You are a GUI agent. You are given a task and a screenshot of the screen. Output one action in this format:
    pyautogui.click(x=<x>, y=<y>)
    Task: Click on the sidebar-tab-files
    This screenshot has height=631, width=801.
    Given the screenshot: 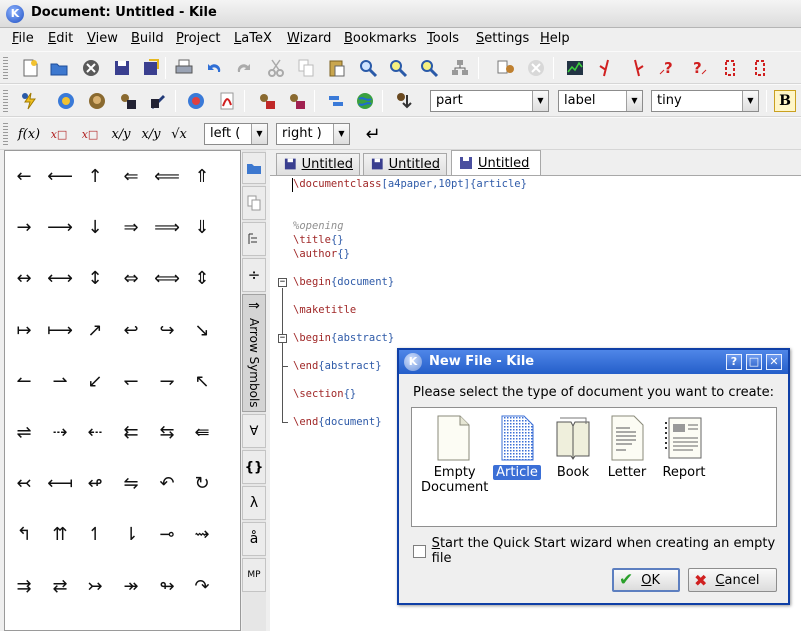 What is the action you would take?
    pyautogui.click(x=254, y=168)
    